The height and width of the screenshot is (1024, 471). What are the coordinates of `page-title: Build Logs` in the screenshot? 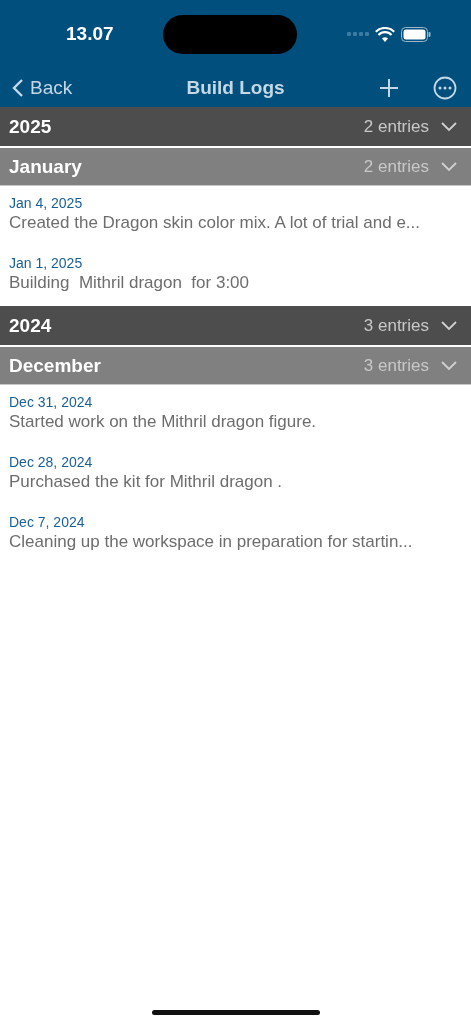 It's located at (235, 87).